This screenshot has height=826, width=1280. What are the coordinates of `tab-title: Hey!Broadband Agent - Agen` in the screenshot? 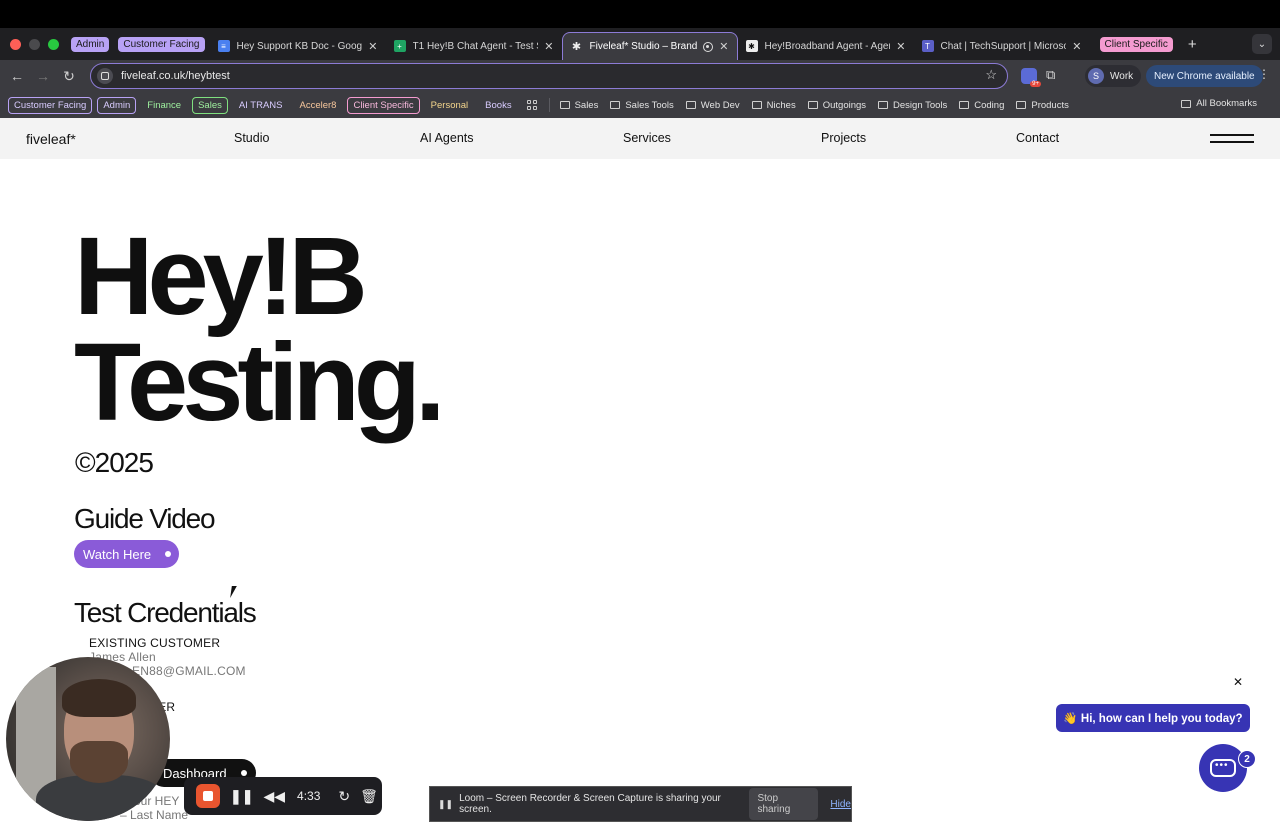 It's located at (827, 46).